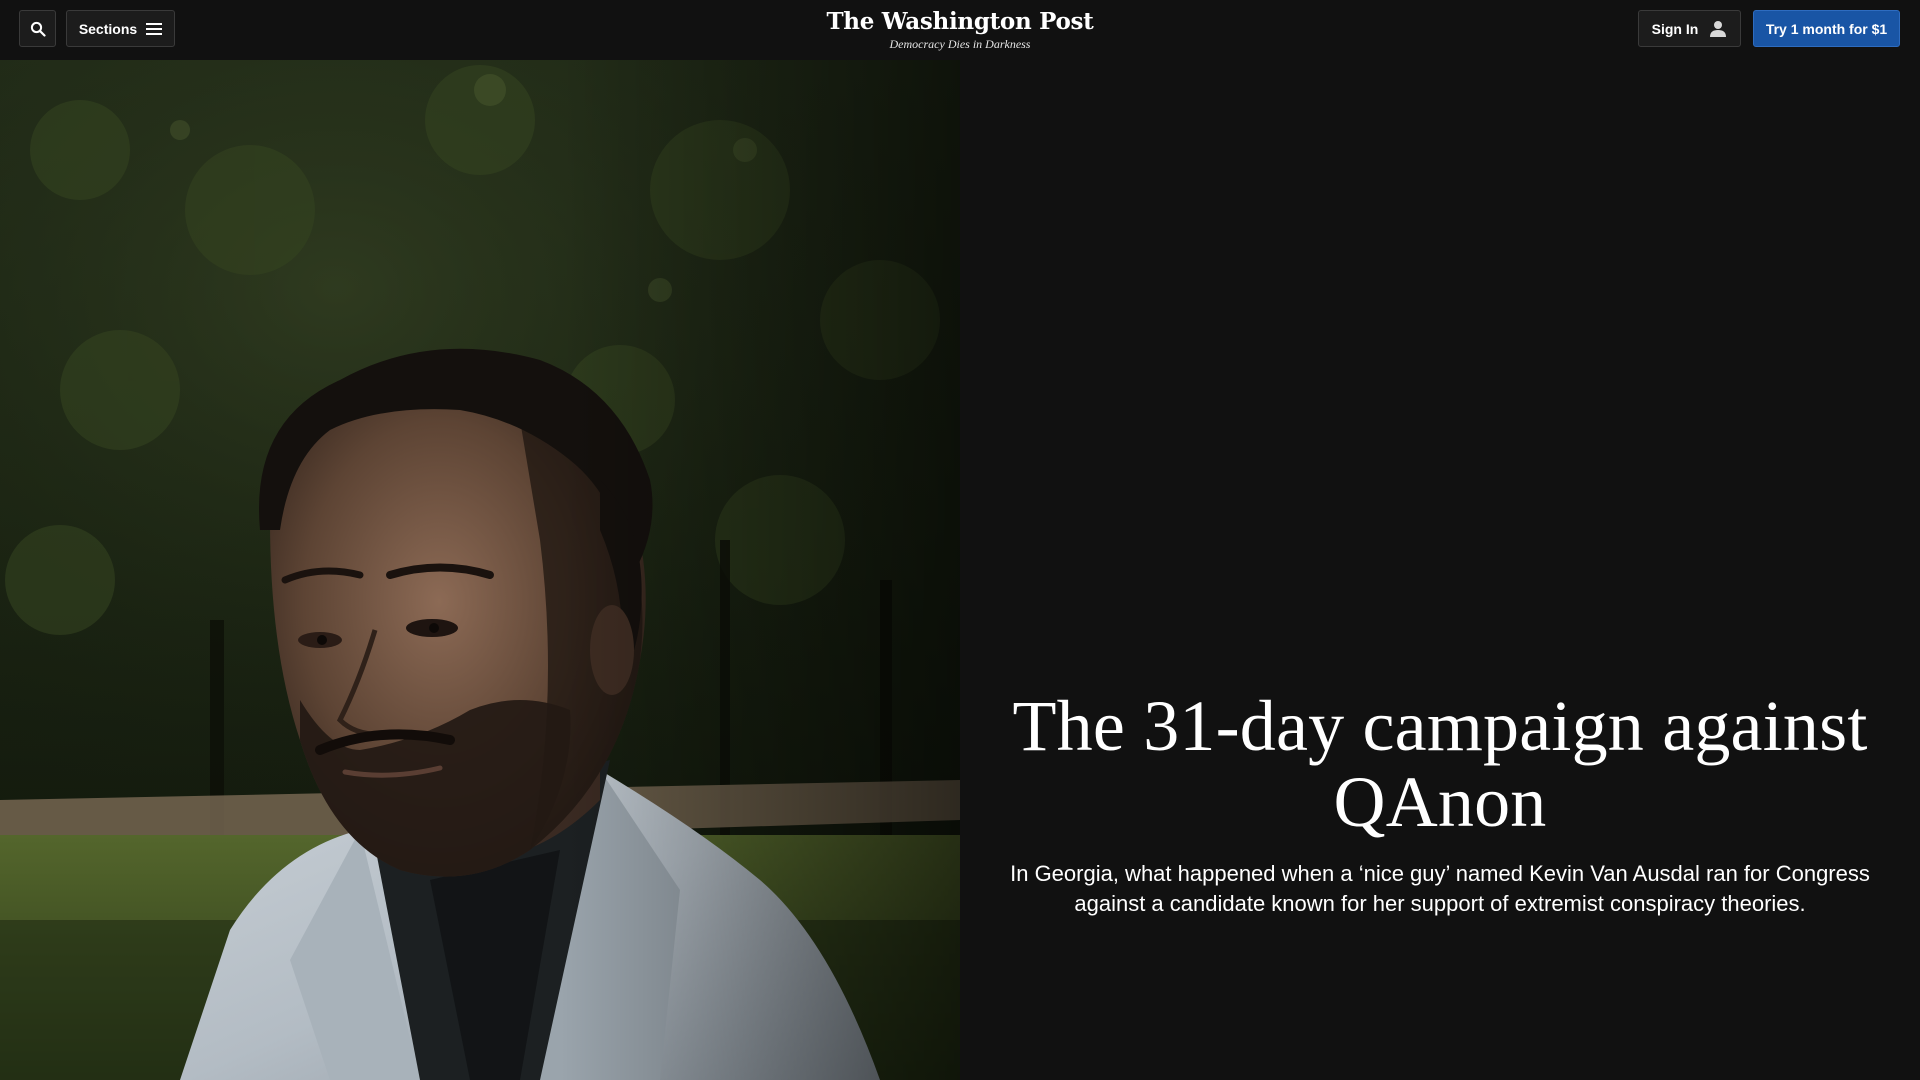 This screenshot has height=1080, width=1920. What do you see at coordinates (1826, 28) in the screenshot?
I see `subscribe-trial-button: Try 1 month for $1` at bounding box center [1826, 28].